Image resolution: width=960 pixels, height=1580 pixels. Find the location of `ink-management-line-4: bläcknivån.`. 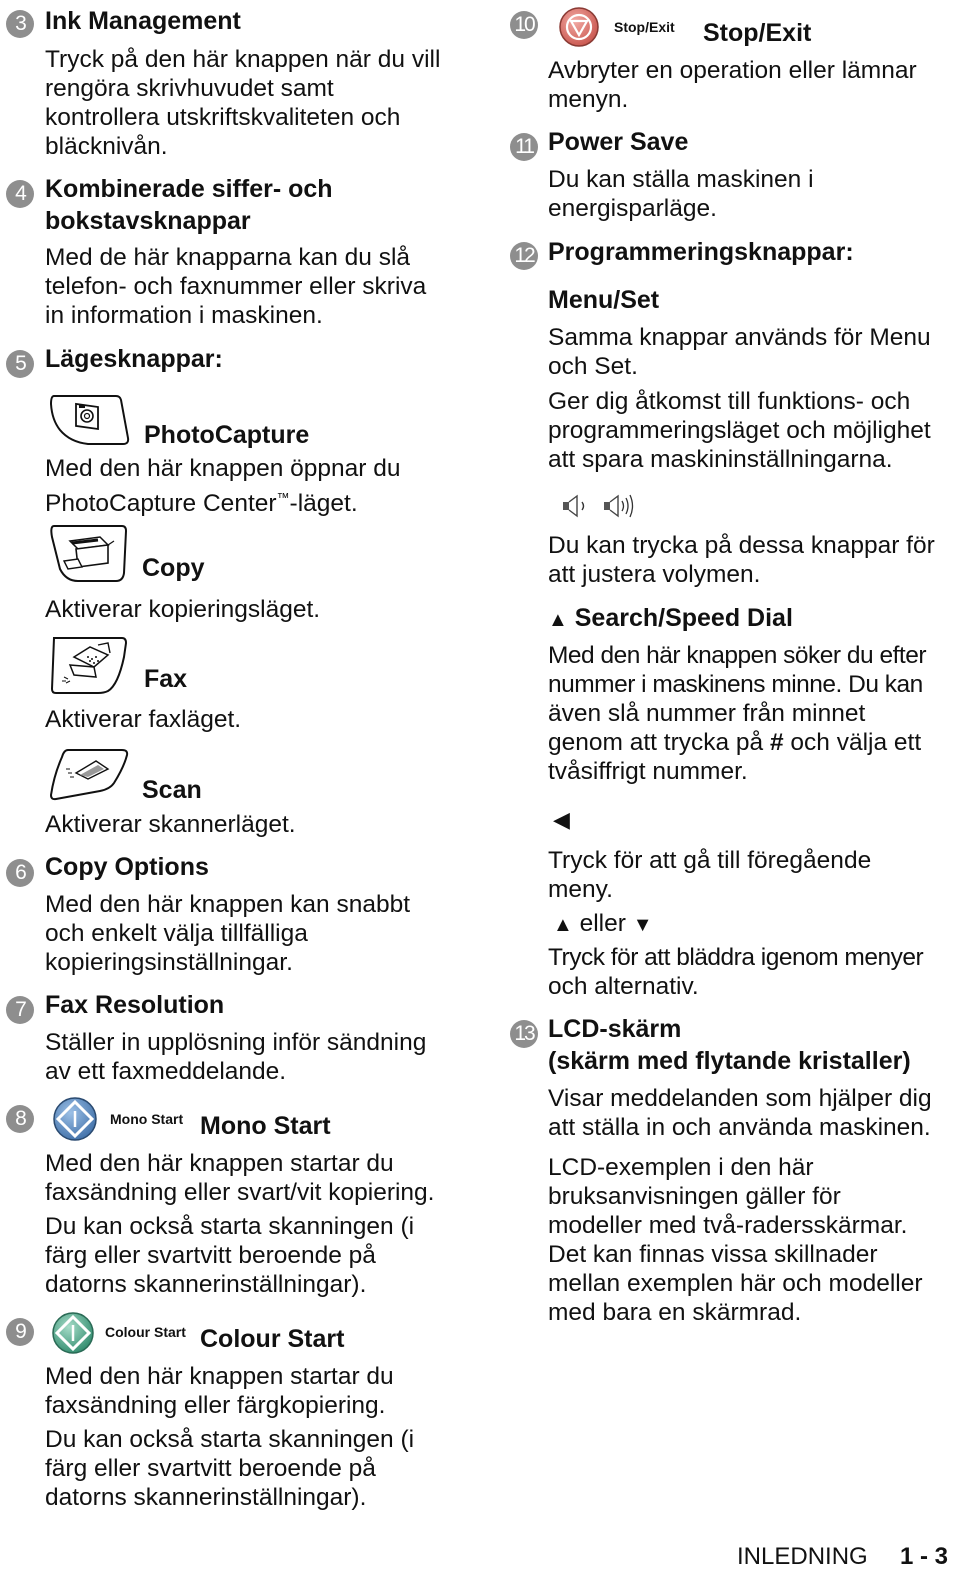

ink-management-line-4: bläcknivån. is located at coordinates (106, 146).